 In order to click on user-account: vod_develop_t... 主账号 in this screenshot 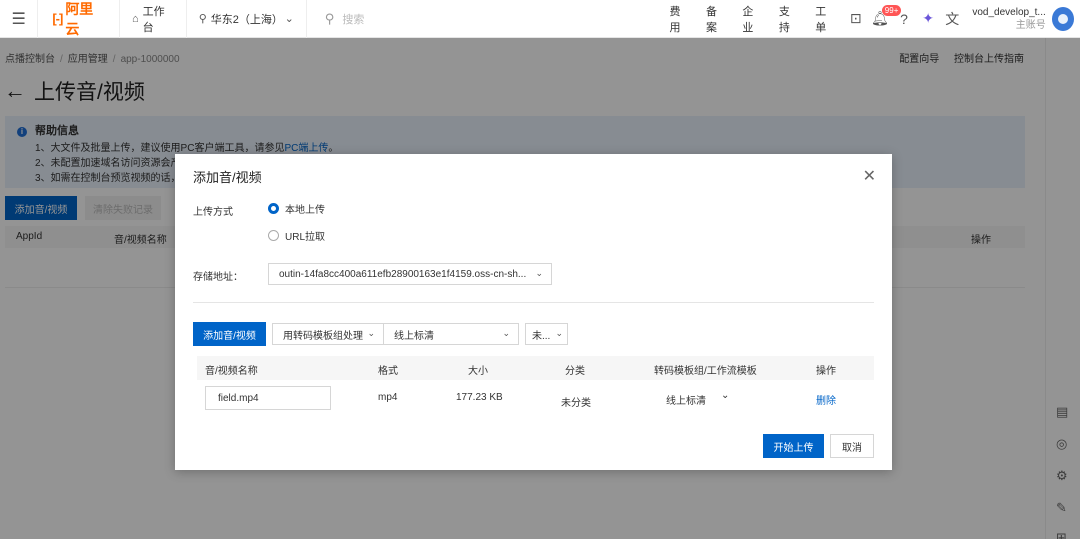, I will do `click(1008, 19)`.